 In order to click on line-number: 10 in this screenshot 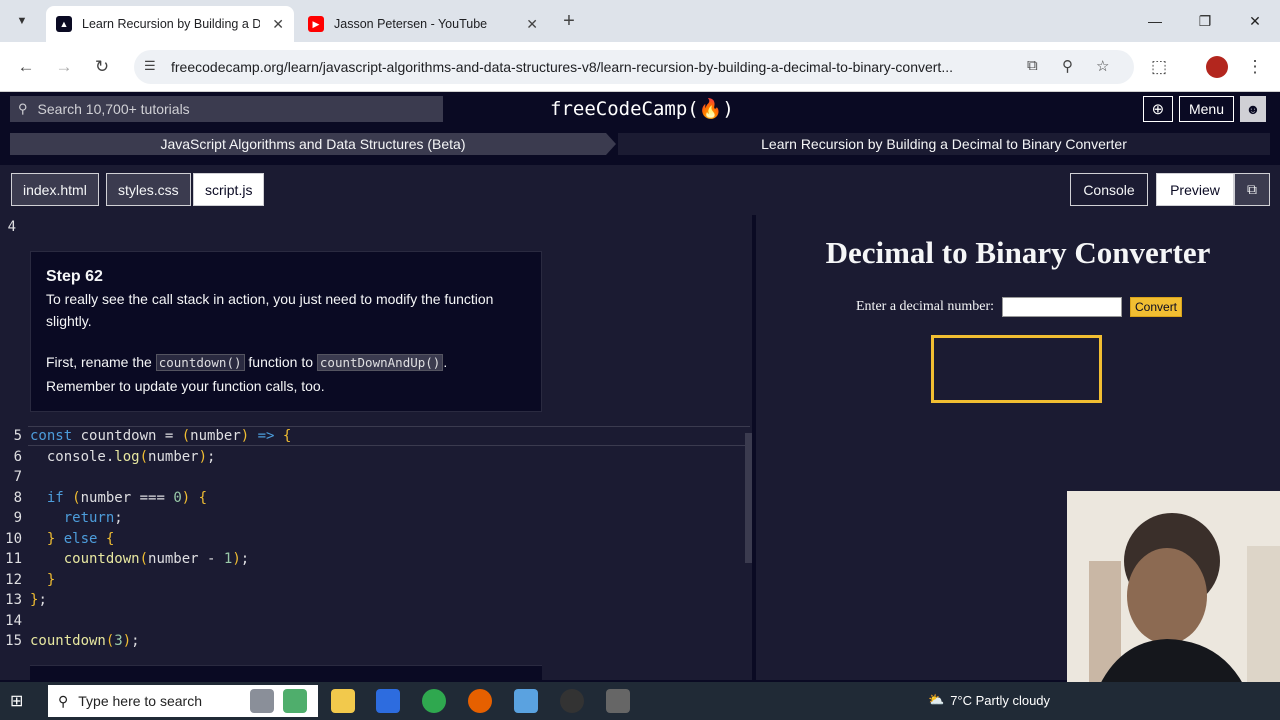, I will do `click(13, 539)`.